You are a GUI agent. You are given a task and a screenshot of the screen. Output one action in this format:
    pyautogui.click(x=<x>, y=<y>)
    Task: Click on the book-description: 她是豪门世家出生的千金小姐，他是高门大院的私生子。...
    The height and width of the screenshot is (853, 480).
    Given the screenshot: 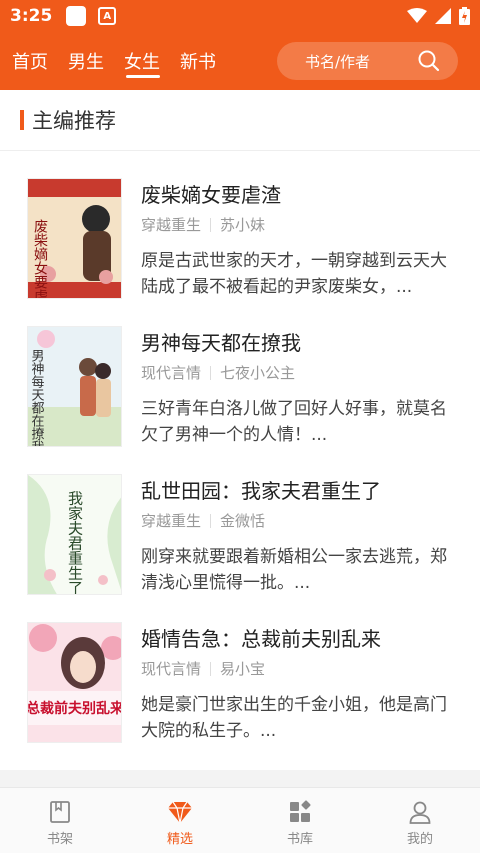 What is the action you would take?
    pyautogui.click(x=294, y=718)
    